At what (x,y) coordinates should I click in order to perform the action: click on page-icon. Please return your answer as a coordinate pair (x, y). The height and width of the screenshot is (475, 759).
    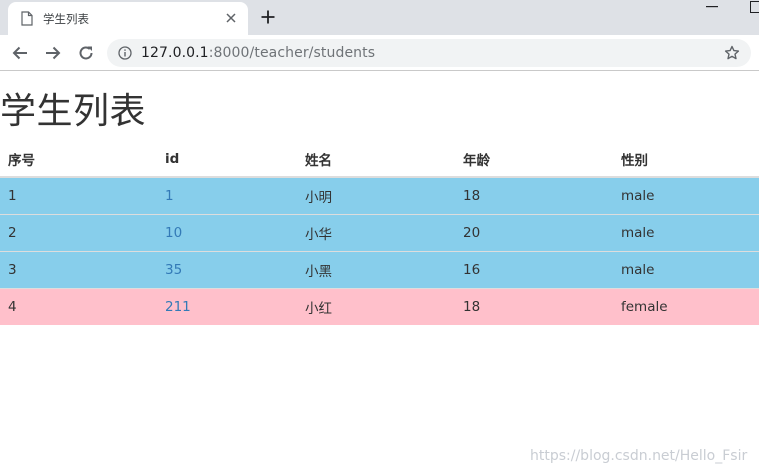
    Looking at the image, I should click on (27, 18).